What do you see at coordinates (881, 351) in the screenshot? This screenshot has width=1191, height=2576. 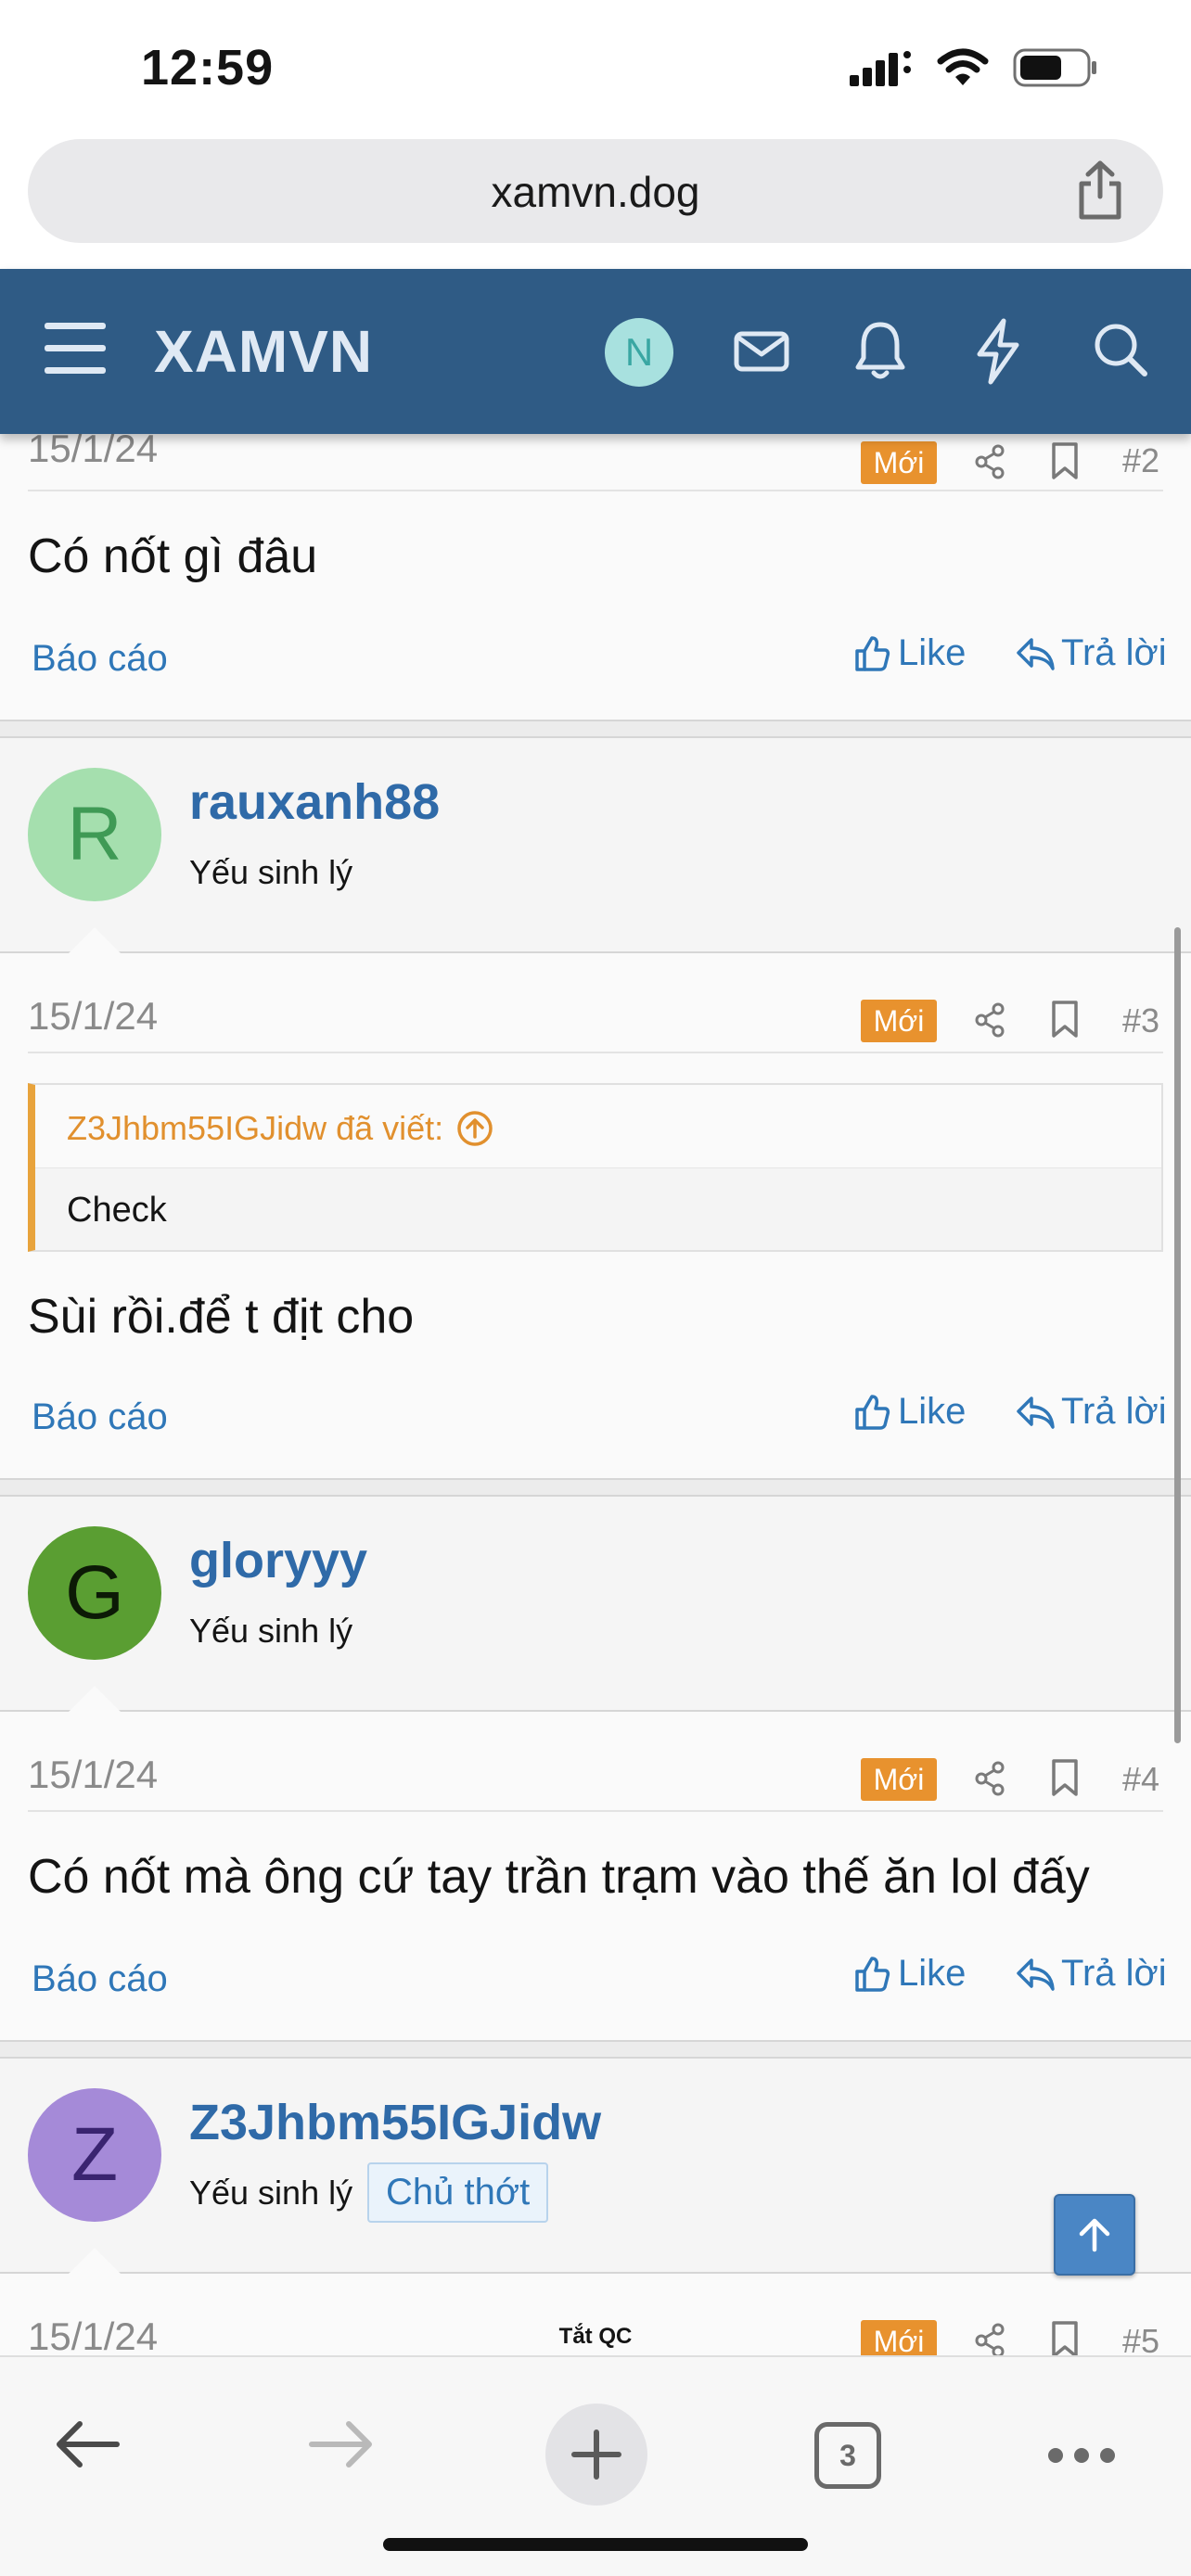 I see `bell-icon` at bounding box center [881, 351].